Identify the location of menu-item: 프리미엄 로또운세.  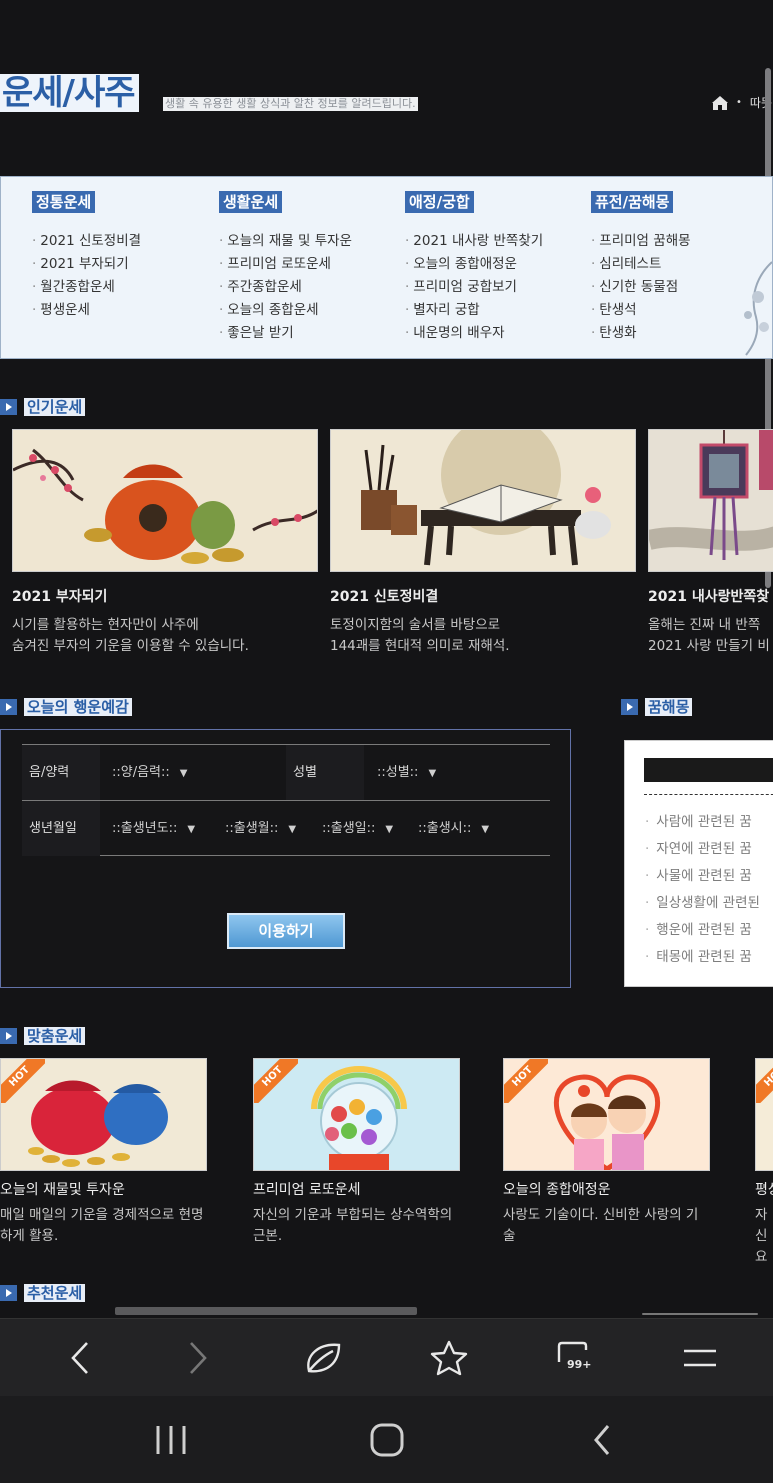
(285, 264).